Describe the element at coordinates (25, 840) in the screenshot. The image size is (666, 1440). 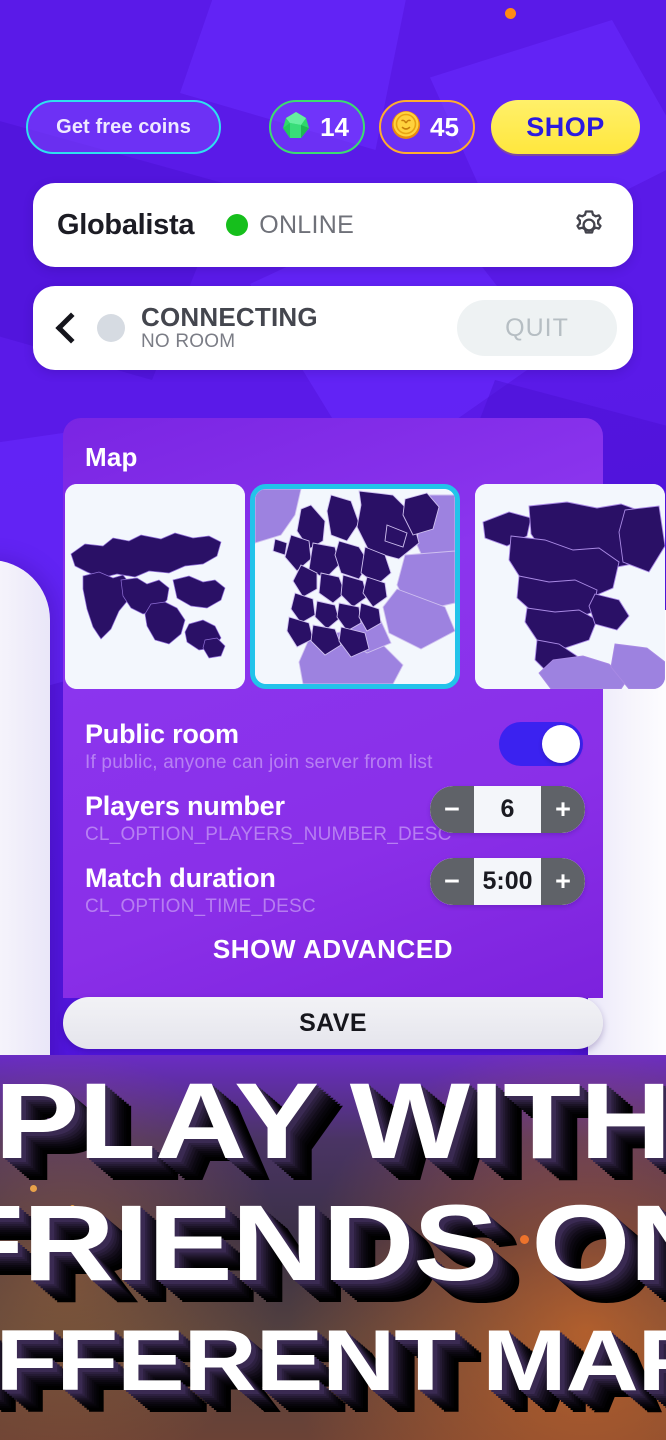
I see `decorative-left-wedge` at that location.